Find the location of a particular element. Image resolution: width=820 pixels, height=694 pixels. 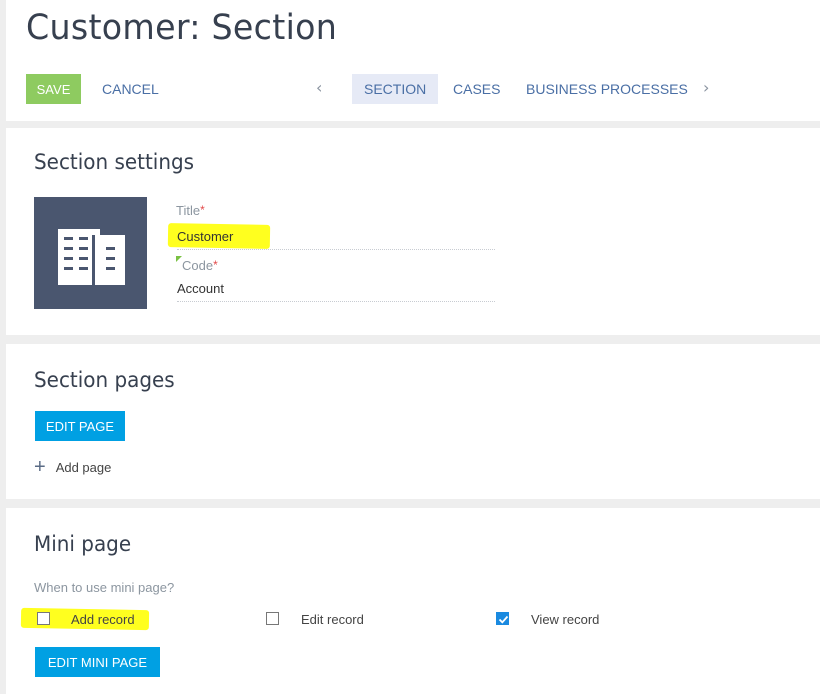

code-field-label: Code* is located at coordinates (200, 265).